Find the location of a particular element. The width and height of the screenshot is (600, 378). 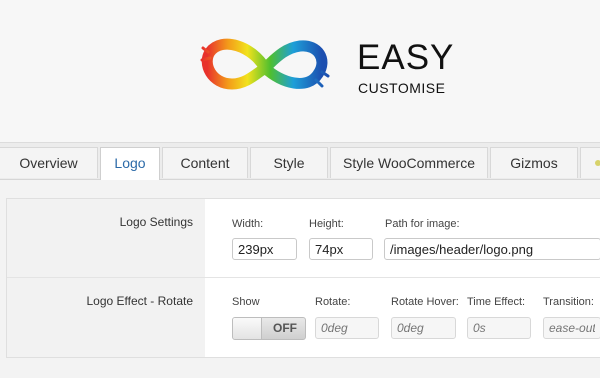

rotate-hover-input is located at coordinates (423, 328).